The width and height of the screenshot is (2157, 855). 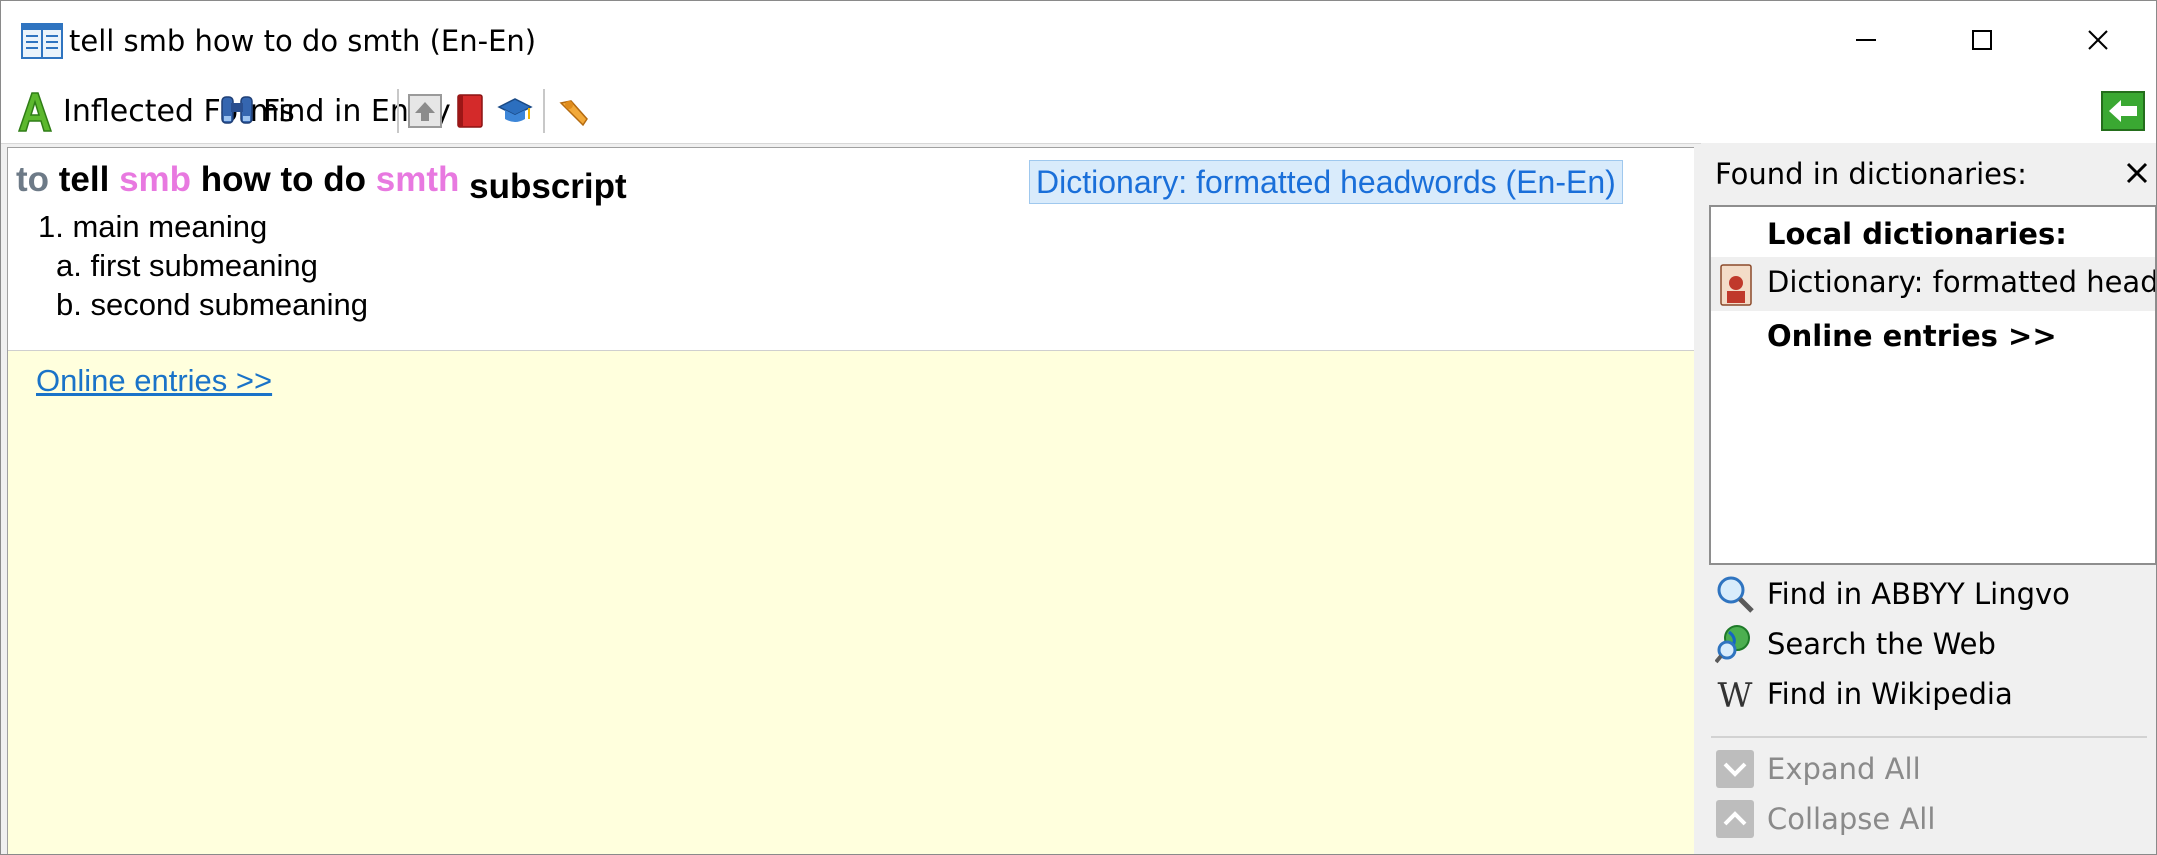 I want to click on pronunciation-button, so click(x=575, y=111).